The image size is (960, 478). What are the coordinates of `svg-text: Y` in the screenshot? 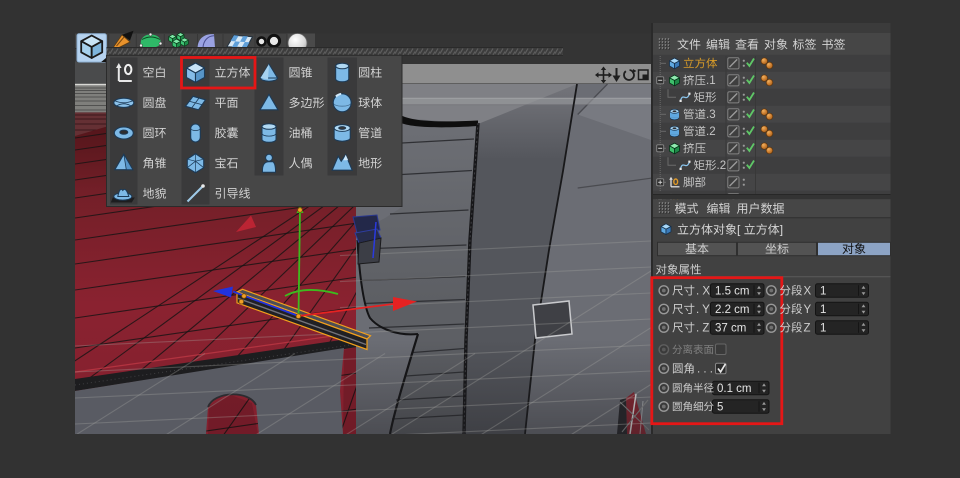 It's located at (808, 310).